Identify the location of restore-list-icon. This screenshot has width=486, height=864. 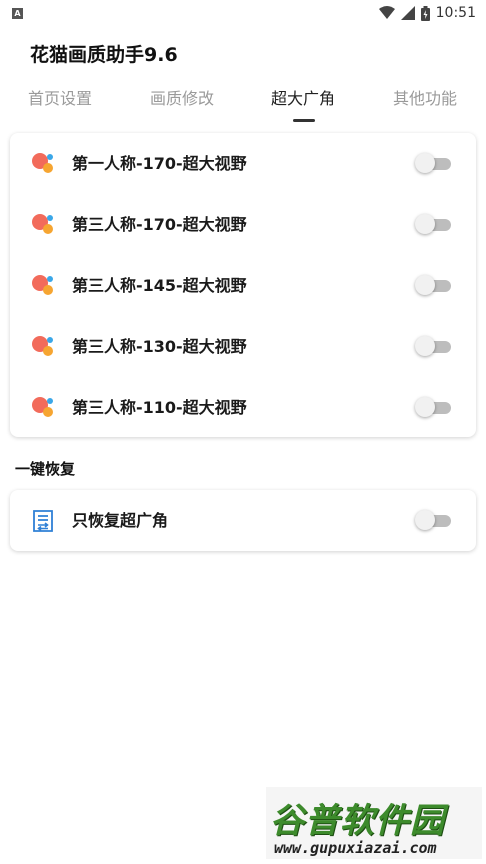
(43, 521).